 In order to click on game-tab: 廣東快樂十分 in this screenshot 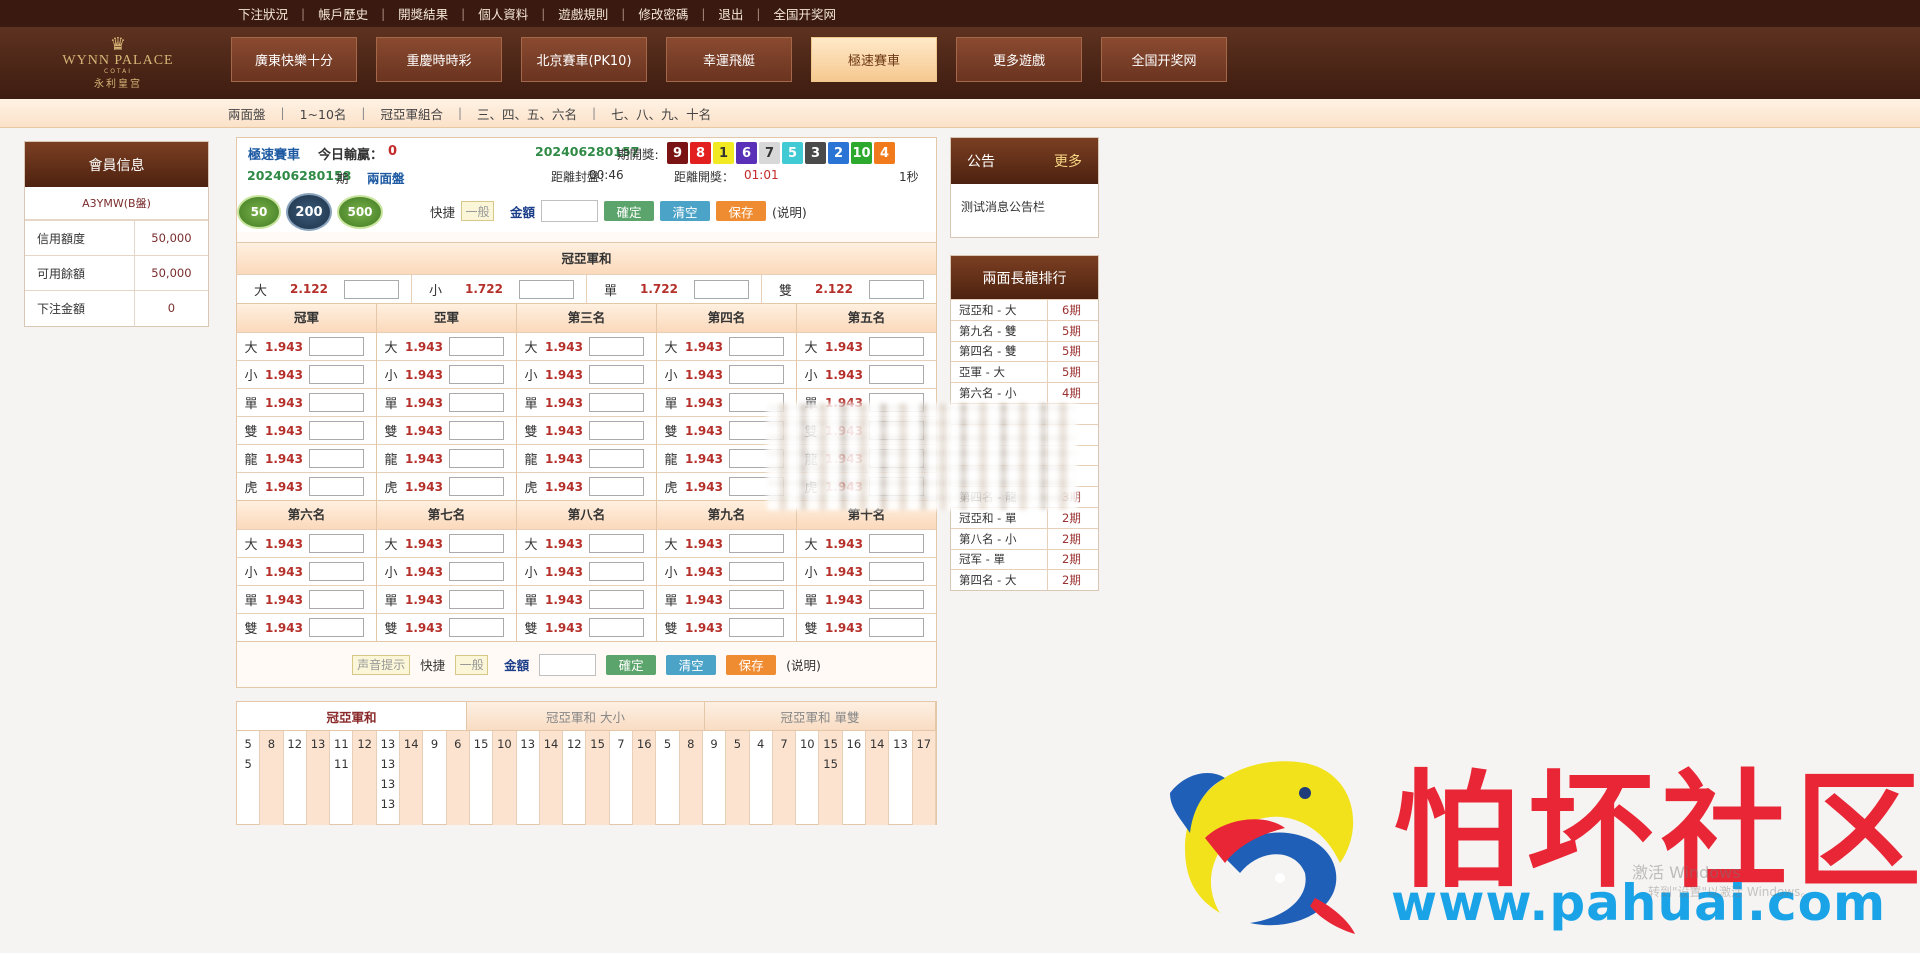, I will do `click(294, 59)`.